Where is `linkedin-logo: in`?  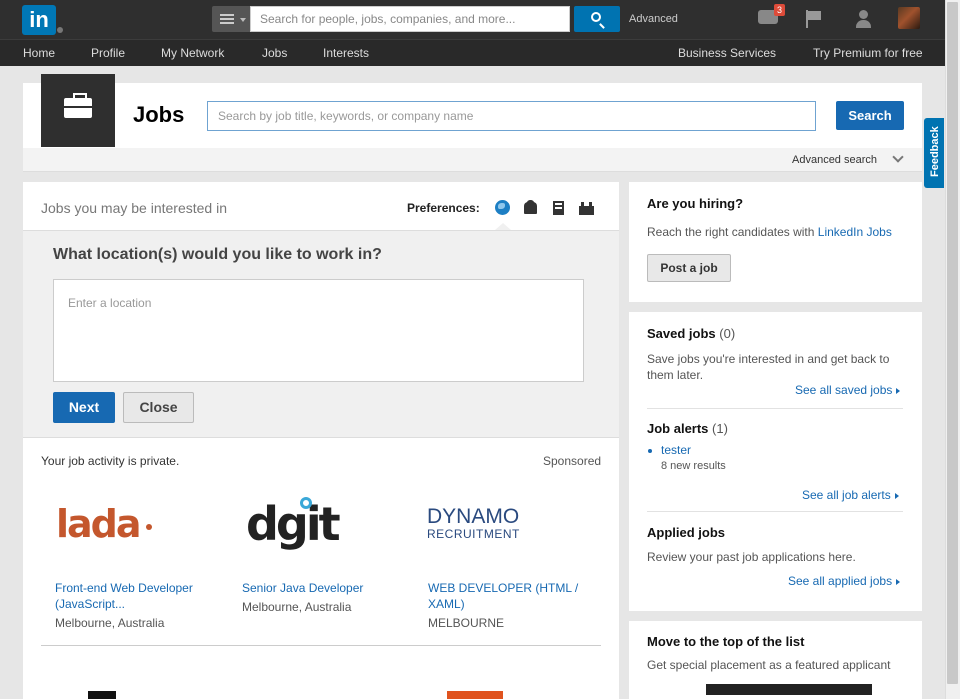
linkedin-logo: in is located at coordinates (39, 20).